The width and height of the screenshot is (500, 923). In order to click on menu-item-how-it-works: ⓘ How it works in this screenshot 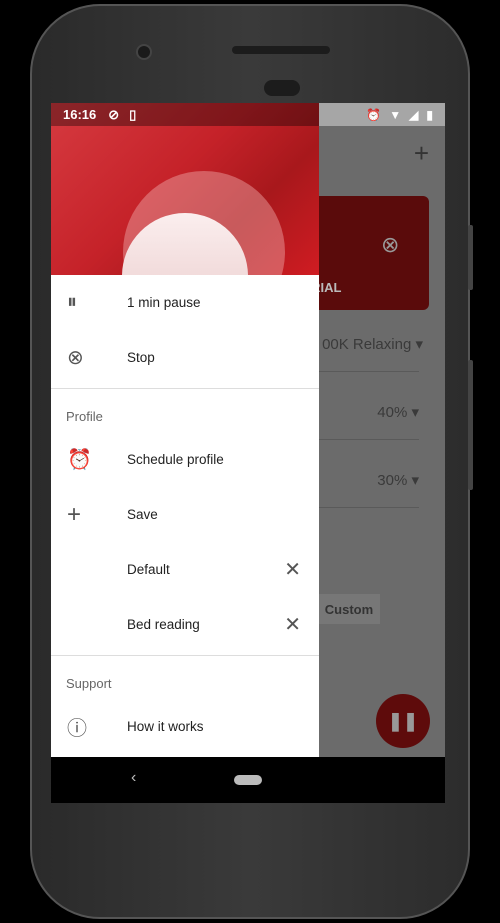, I will do `click(185, 726)`.